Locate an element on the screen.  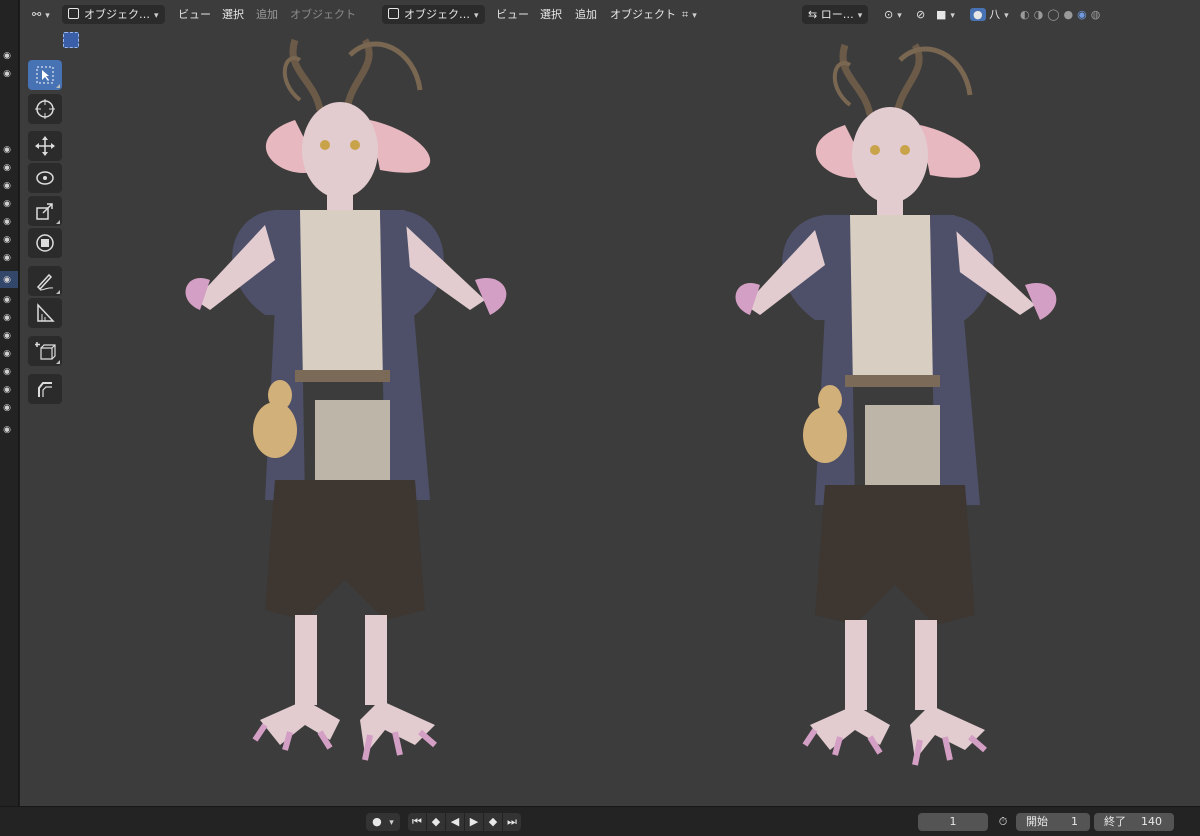
current-frame-value: 1 is located at coordinates (953, 821).